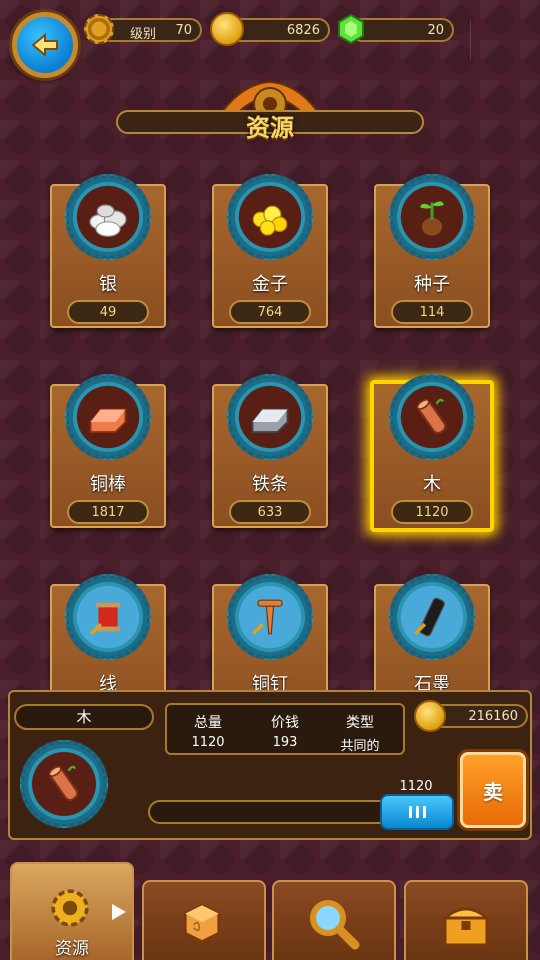  What do you see at coordinates (84, 717) in the screenshot?
I see `selected-name: 木` at bounding box center [84, 717].